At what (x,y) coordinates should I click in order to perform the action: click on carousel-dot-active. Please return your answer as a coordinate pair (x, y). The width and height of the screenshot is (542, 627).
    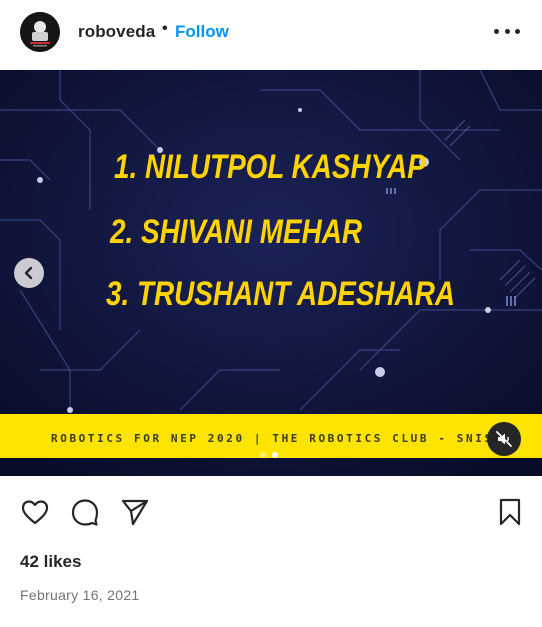
    Looking at the image, I should click on (275, 455).